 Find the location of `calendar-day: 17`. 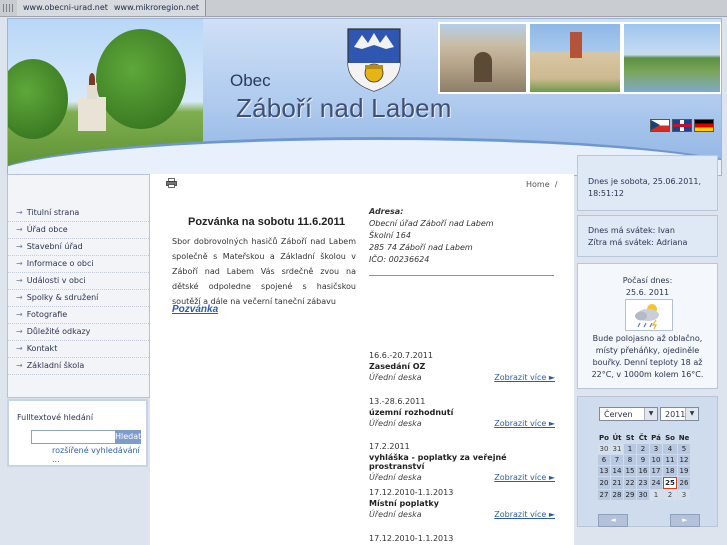

calendar-day: 17 is located at coordinates (656, 471).